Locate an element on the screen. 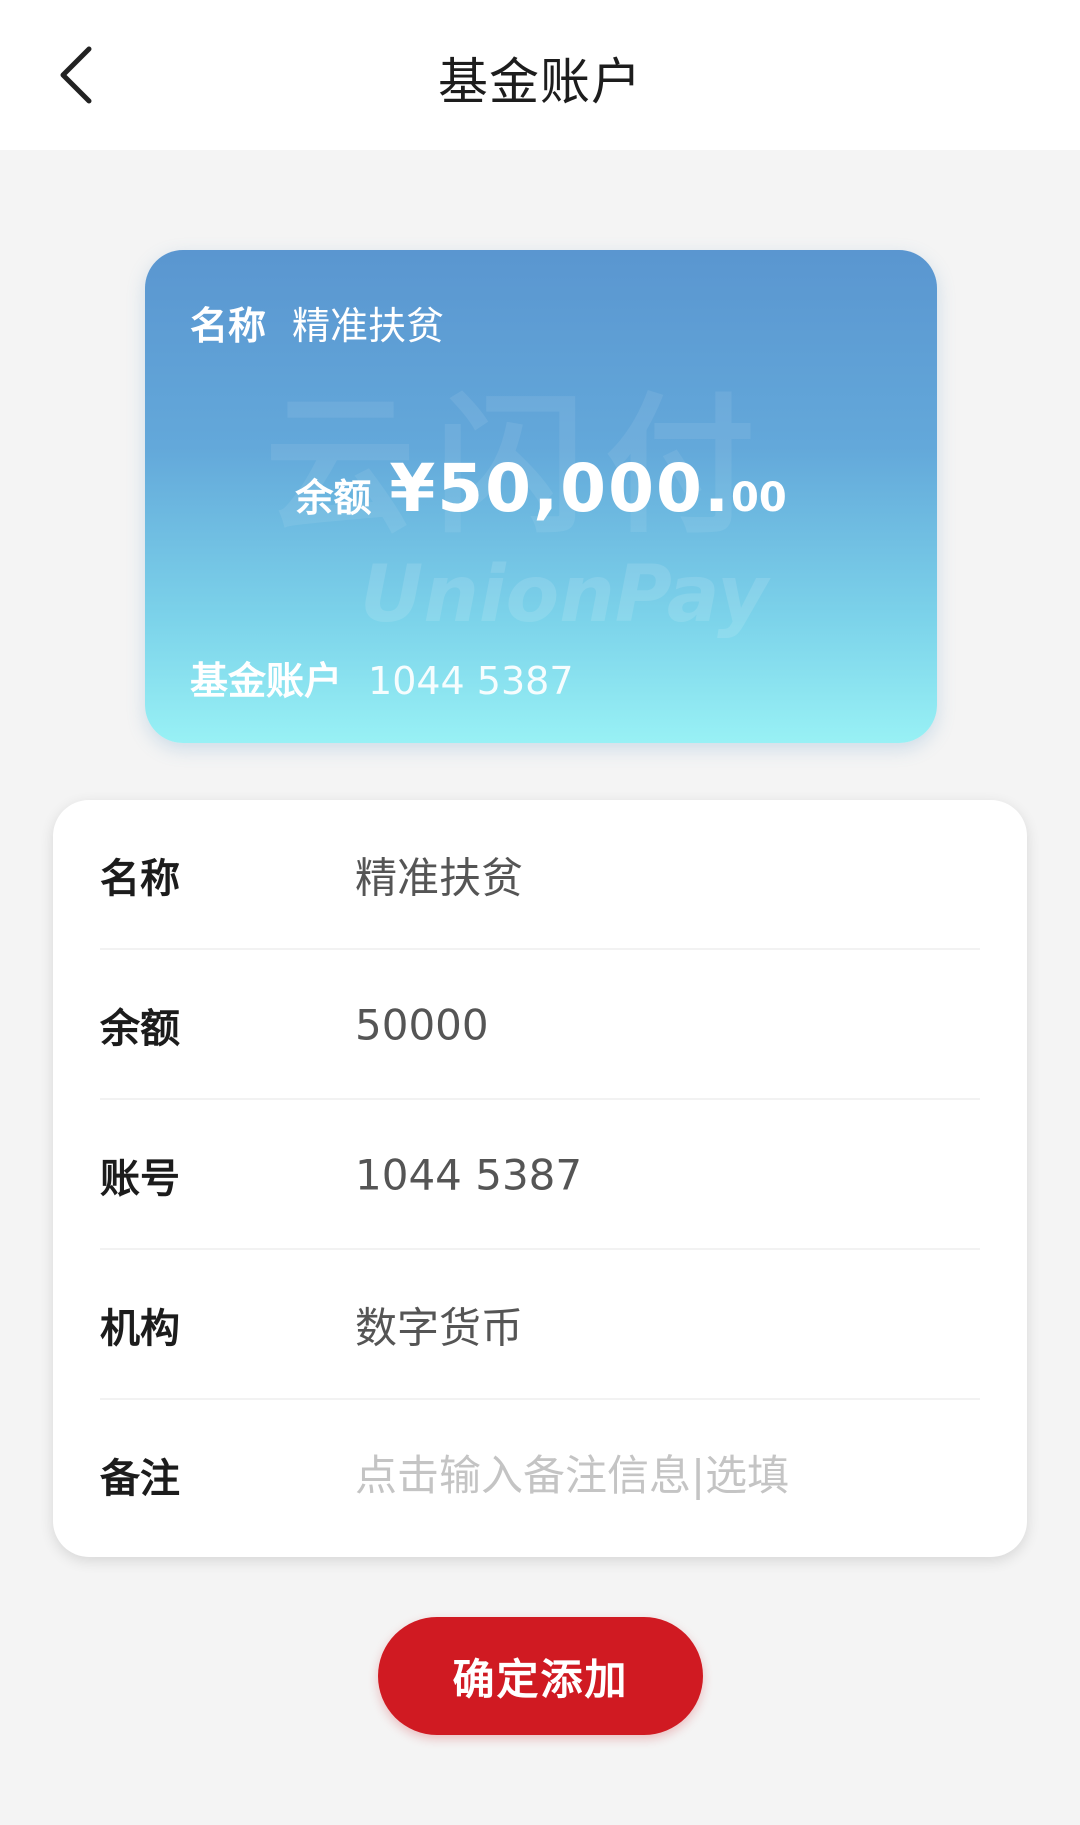 This screenshot has height=1825, width=1080. detail-label: 名称 is located at coordinates (140, 879).